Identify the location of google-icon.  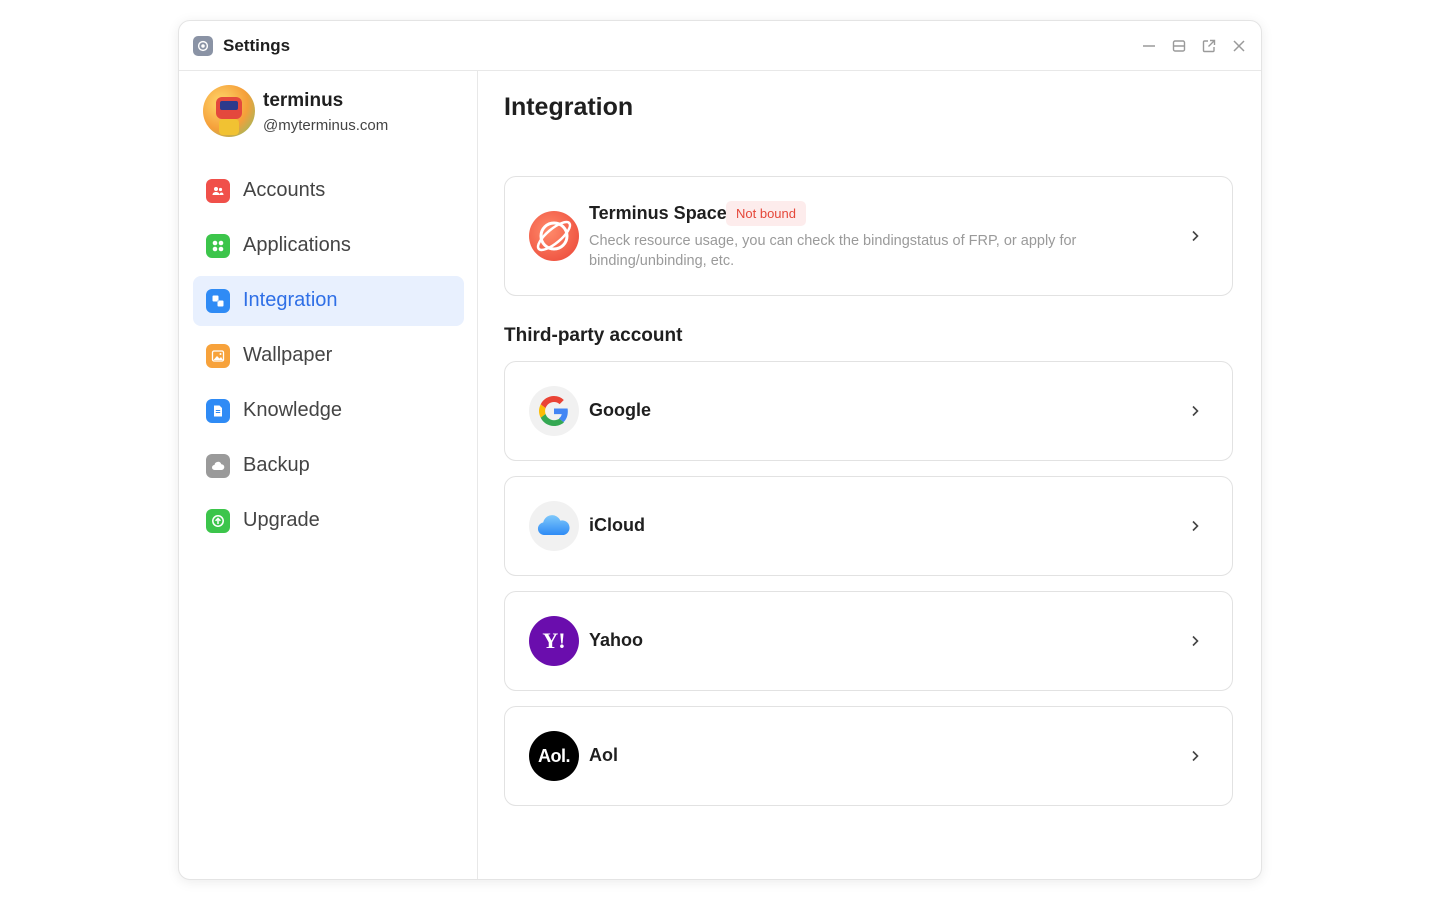
(554, 411).